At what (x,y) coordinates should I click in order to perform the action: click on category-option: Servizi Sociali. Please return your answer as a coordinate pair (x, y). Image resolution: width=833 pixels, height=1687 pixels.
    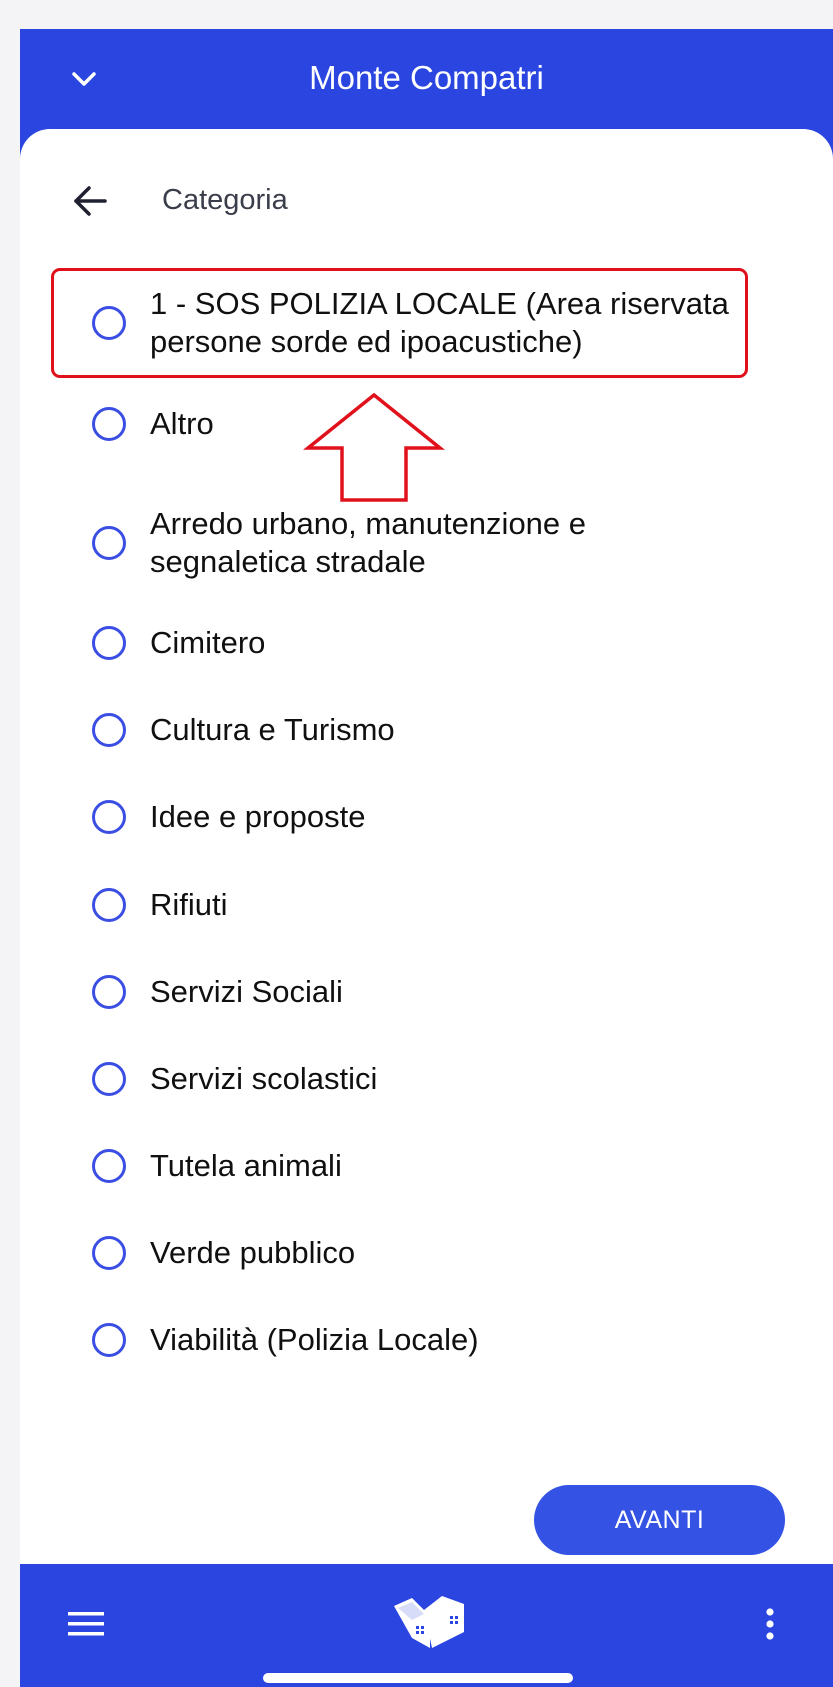
    Looking at the image, I should click on (428, 992).